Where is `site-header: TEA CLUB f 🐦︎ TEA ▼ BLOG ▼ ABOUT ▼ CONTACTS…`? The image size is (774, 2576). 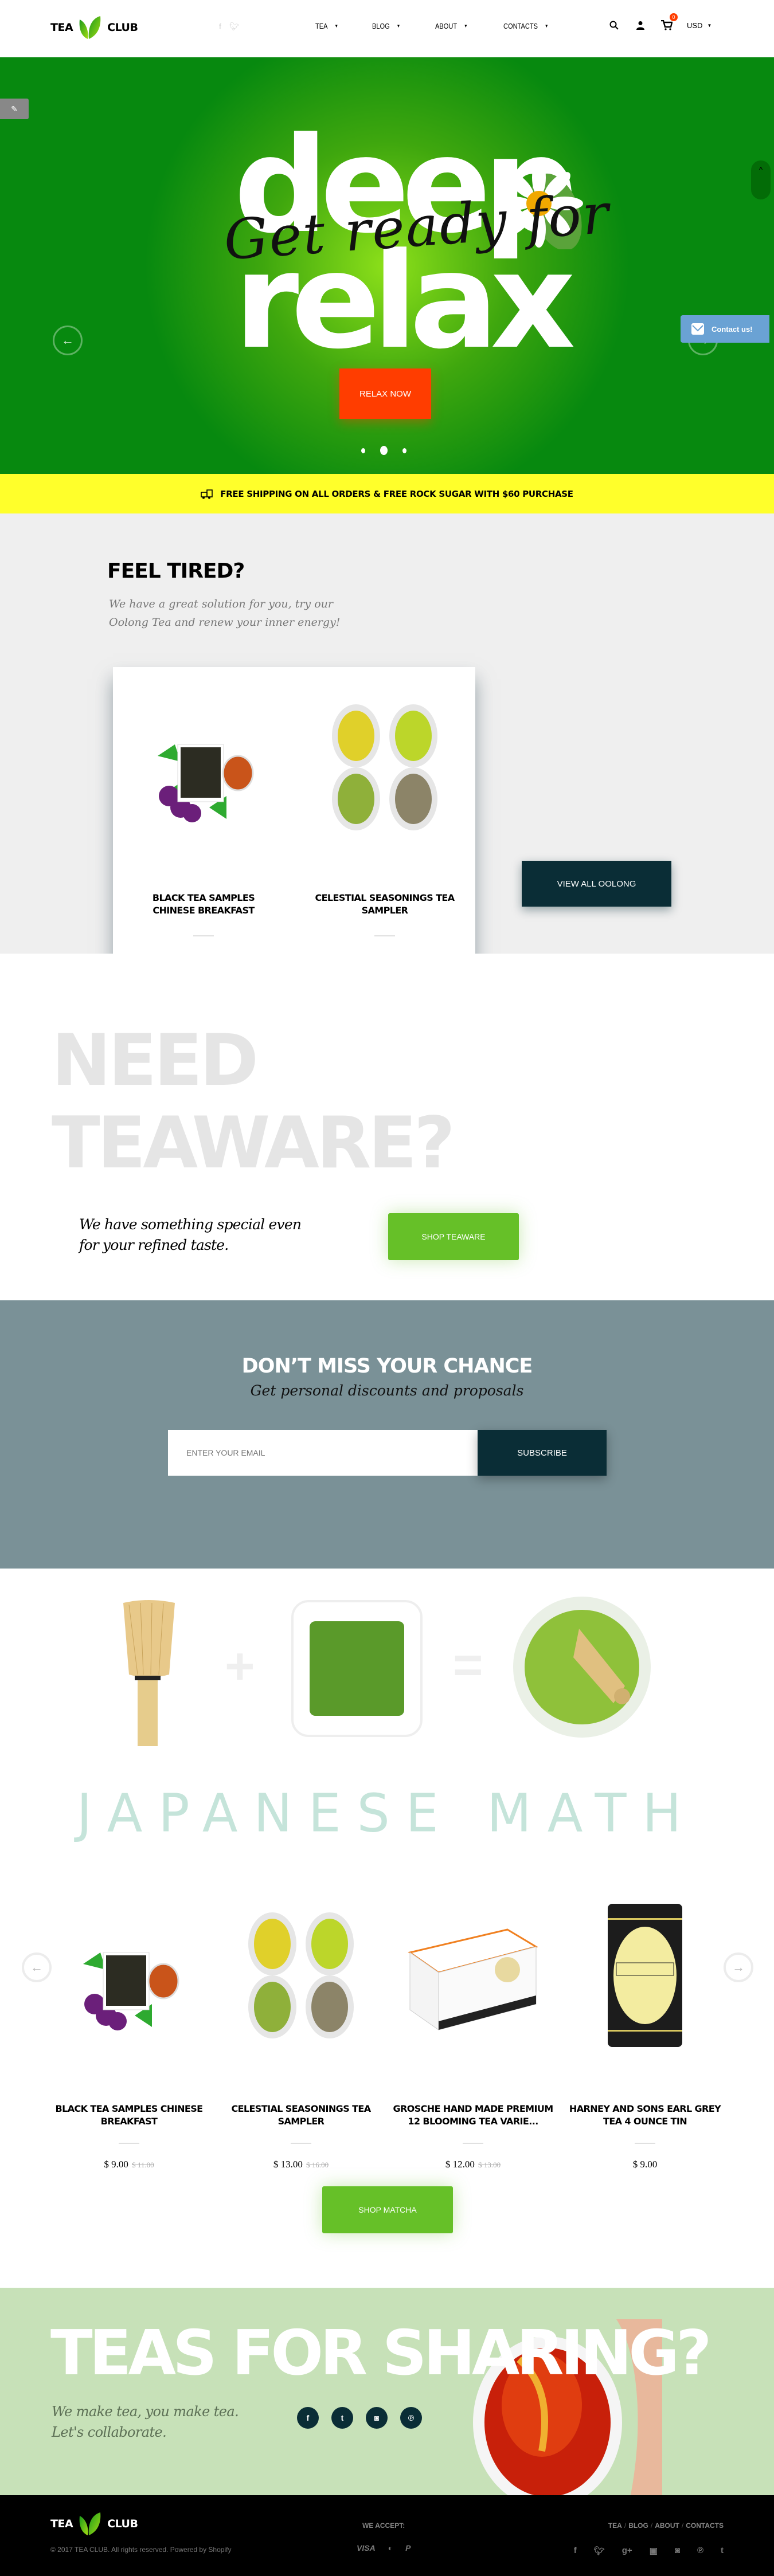 site-header: TEA CLUB f 🐦︎ TEA ▼ BLOG ▼ ABOUT ▼ CONTACTS… is located at coordinates (387, 28).